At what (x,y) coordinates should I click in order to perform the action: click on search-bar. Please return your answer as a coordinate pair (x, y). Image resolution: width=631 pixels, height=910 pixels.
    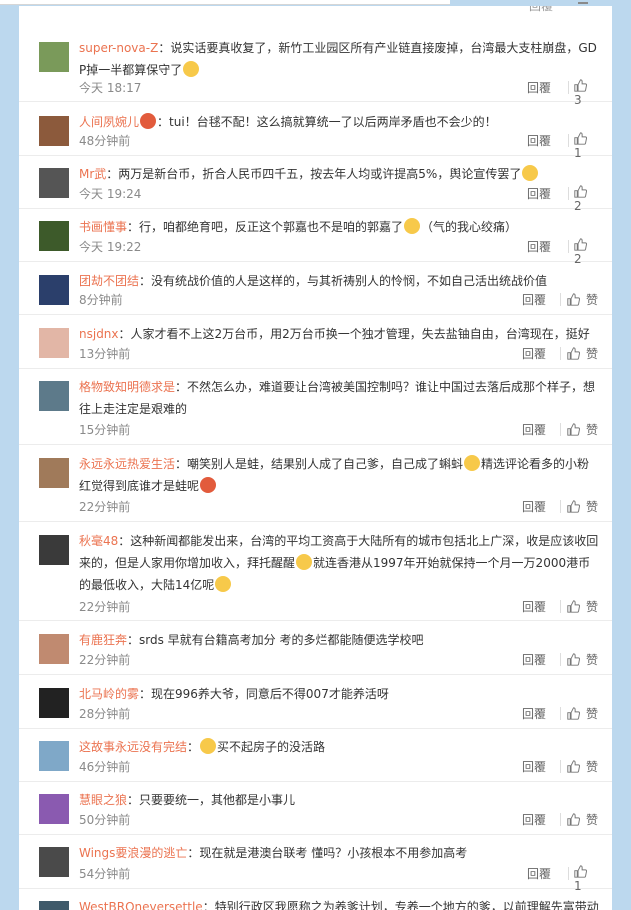
    Looking at the image, I should click on (225, 2).